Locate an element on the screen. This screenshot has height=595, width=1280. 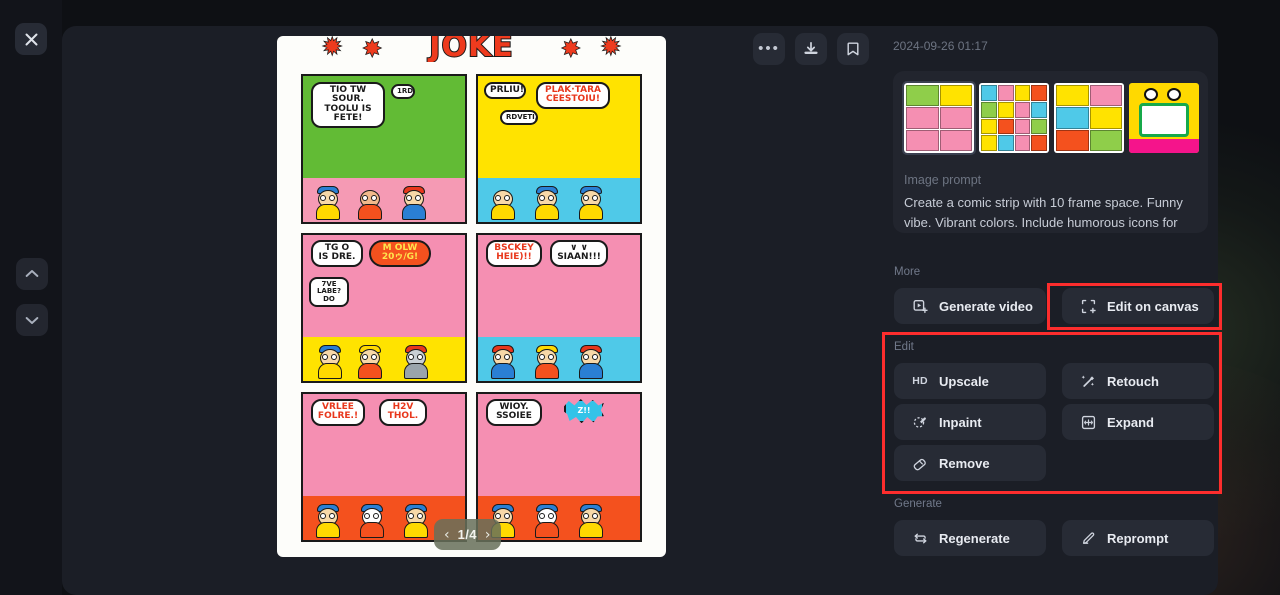
download-icon is located at coordinates (811, 47).